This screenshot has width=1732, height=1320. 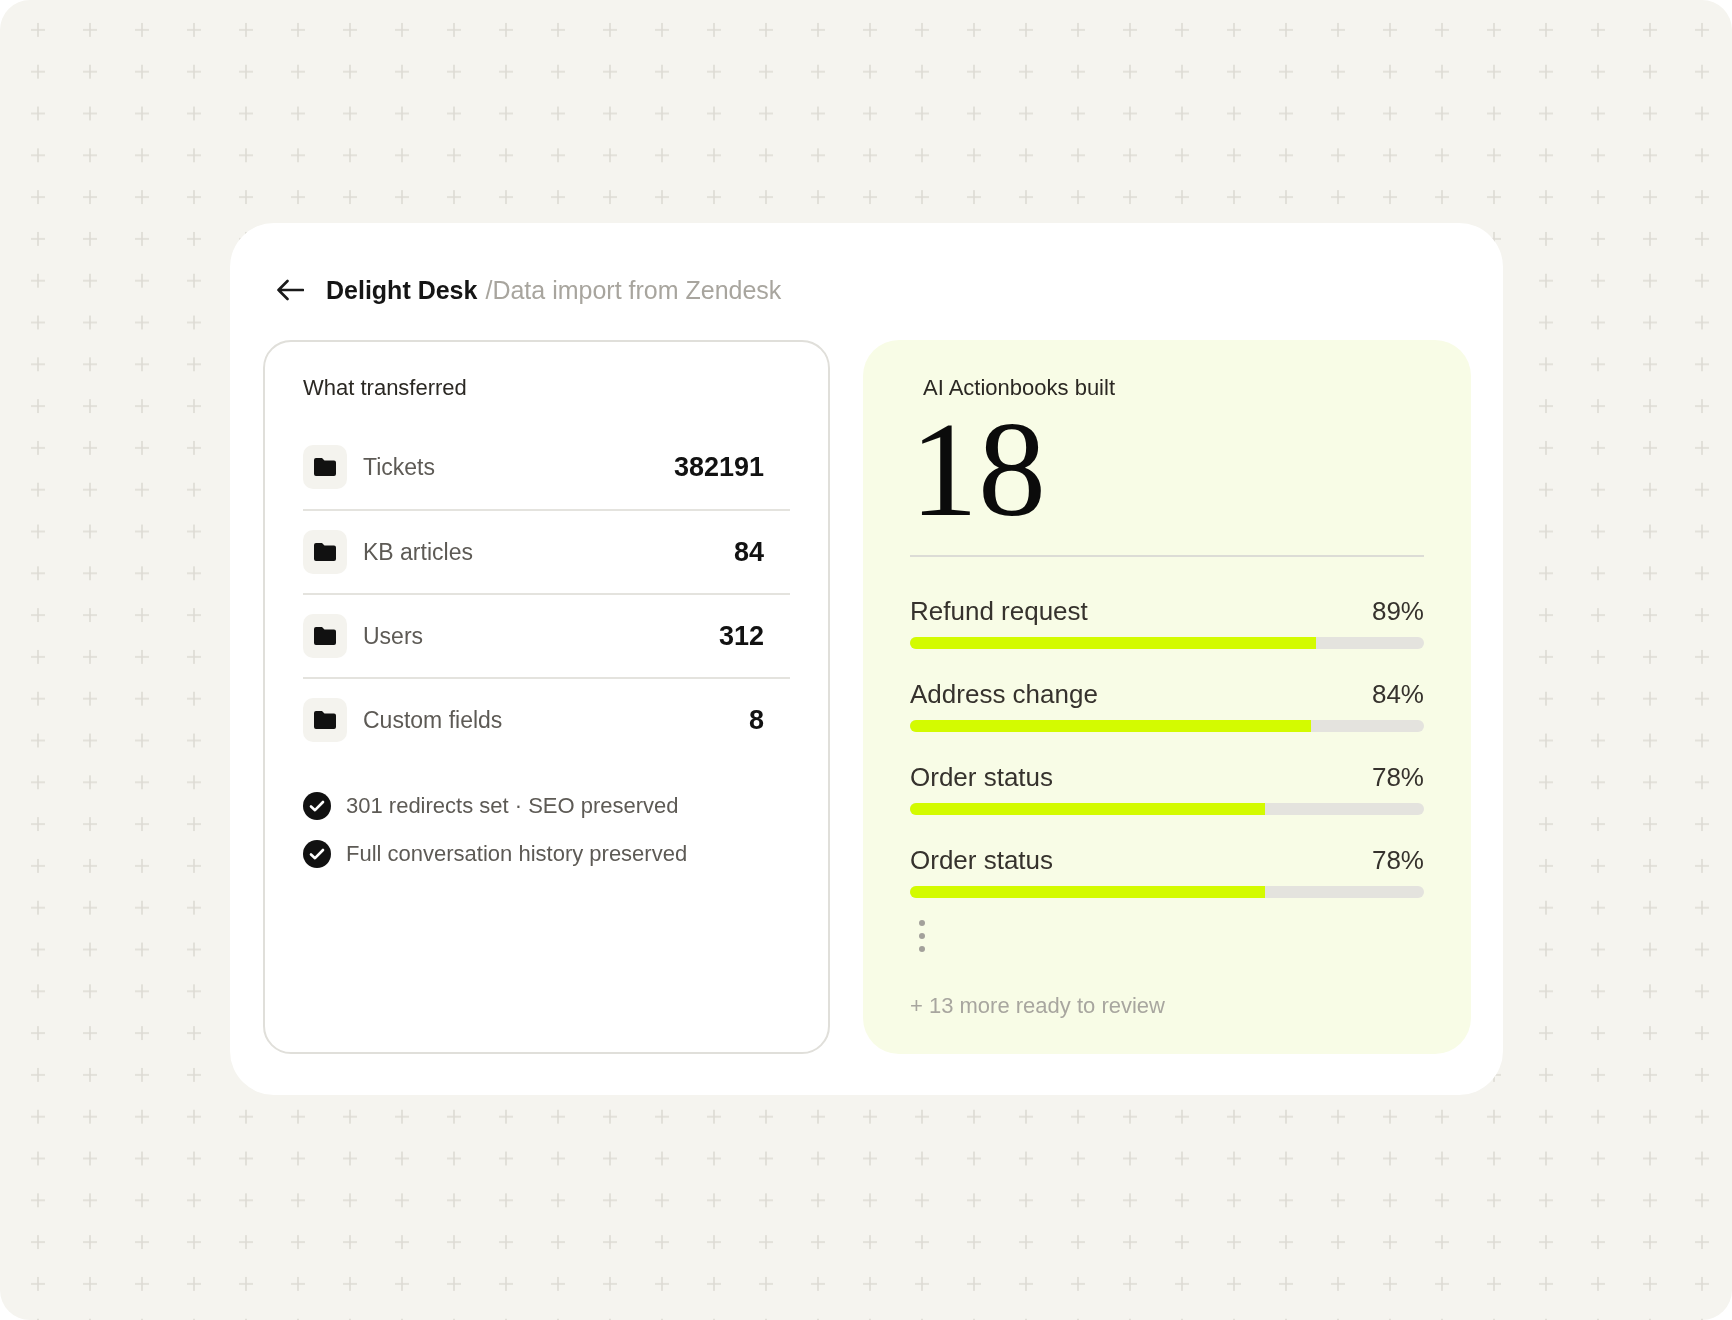 What do you see at coordinates (399, 467) in the screenshot?
I see `category-label: Tickets` at bounding box center [399, 467].